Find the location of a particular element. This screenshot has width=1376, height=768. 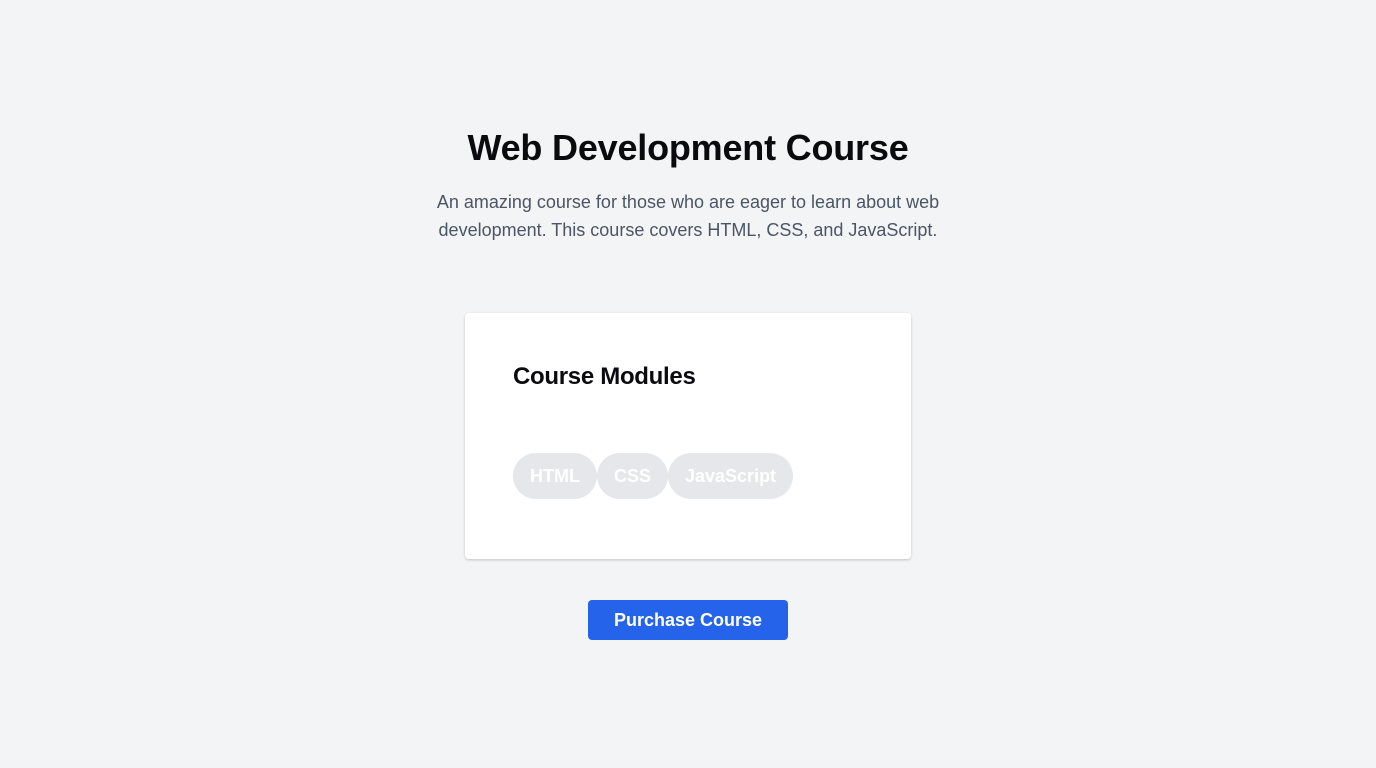

module-tags: HTML CSS JavaScript is located at coordinates (653, 476).